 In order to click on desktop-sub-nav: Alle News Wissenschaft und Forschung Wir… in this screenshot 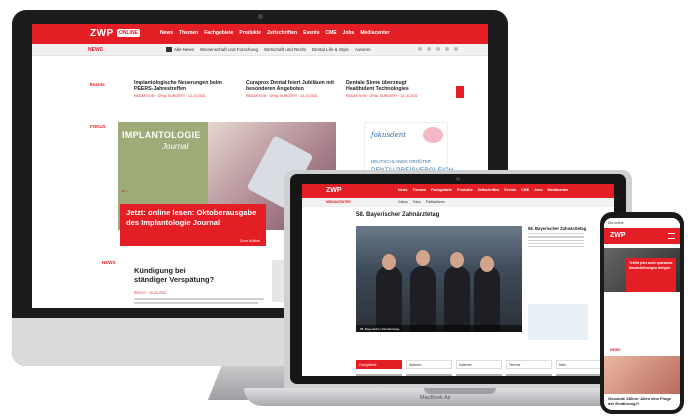, I will do `click(268, 49)`.